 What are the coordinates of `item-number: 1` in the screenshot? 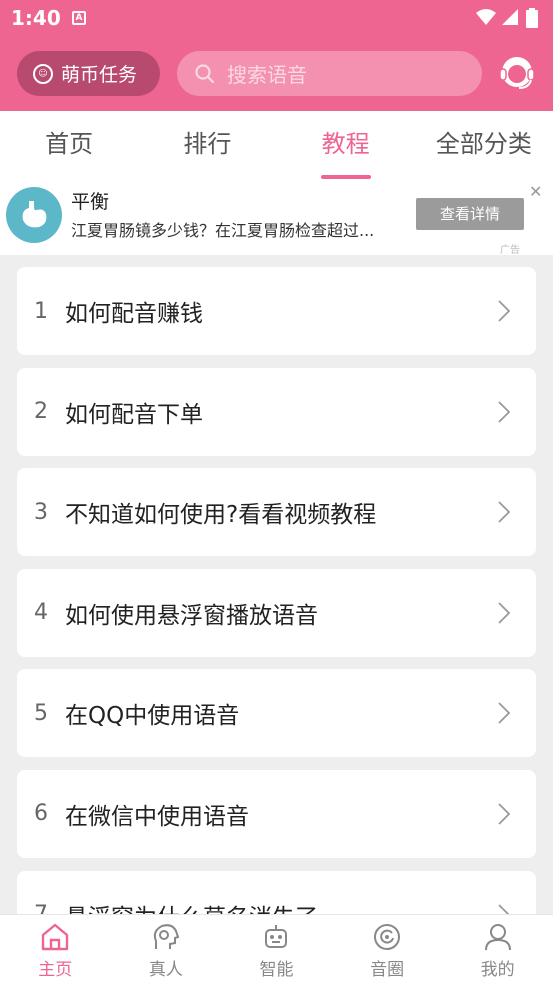 It's located at (41, 311).